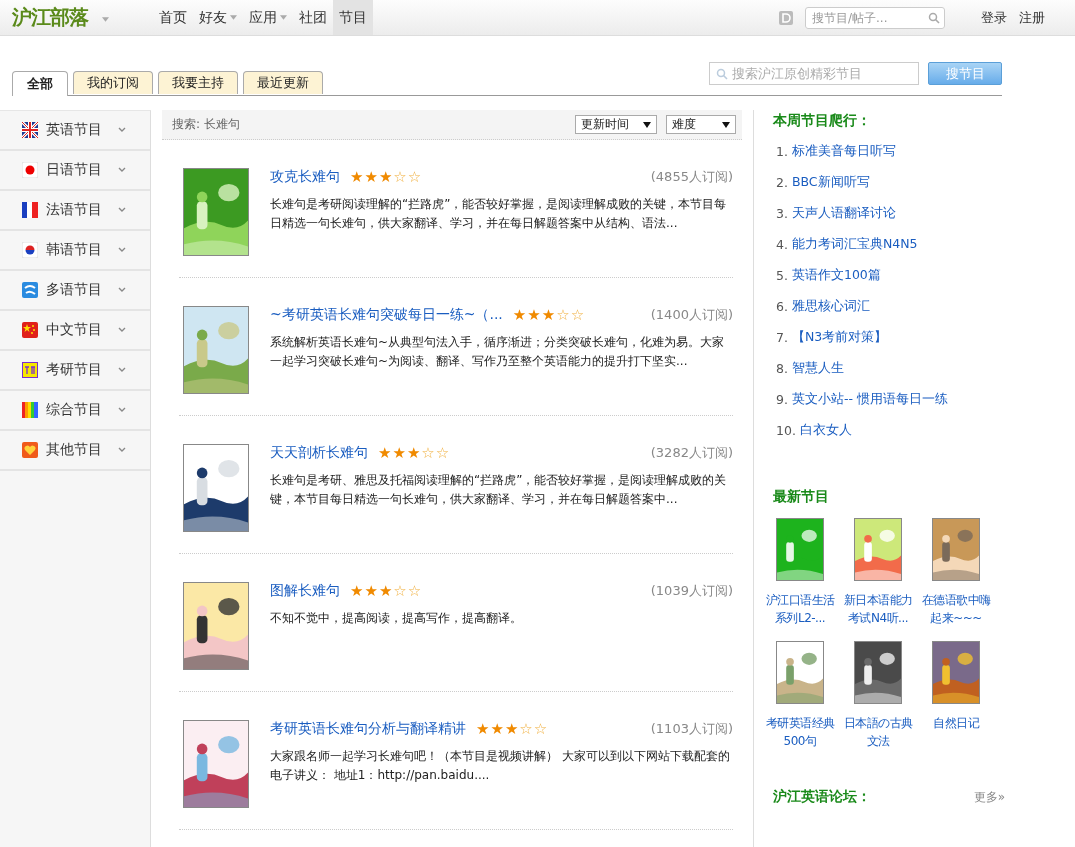  What do you see at coordinates (691, 729) in the screenshot?
I see `subscriber-count: (1103人订阅)` at bounding box center [691, 729].